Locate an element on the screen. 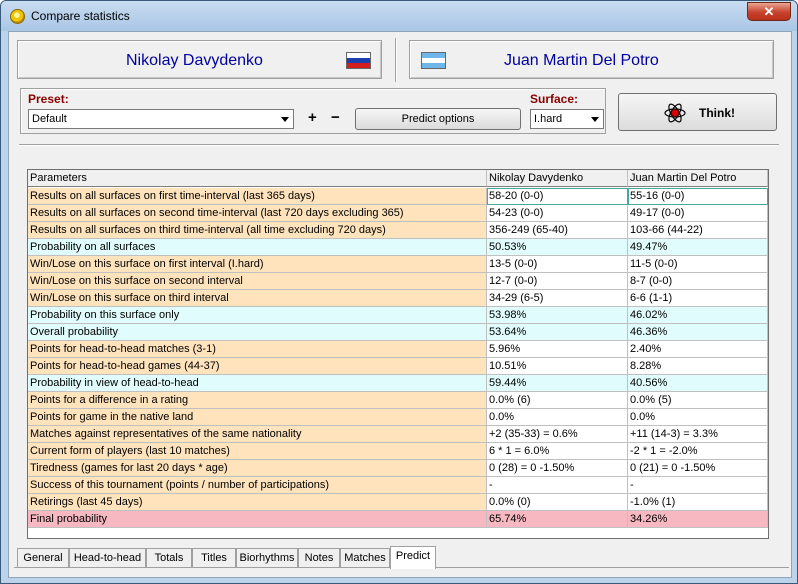 The image size is (798, 584). row-player2-value: 46.02% is located at coordinates (698, 315).